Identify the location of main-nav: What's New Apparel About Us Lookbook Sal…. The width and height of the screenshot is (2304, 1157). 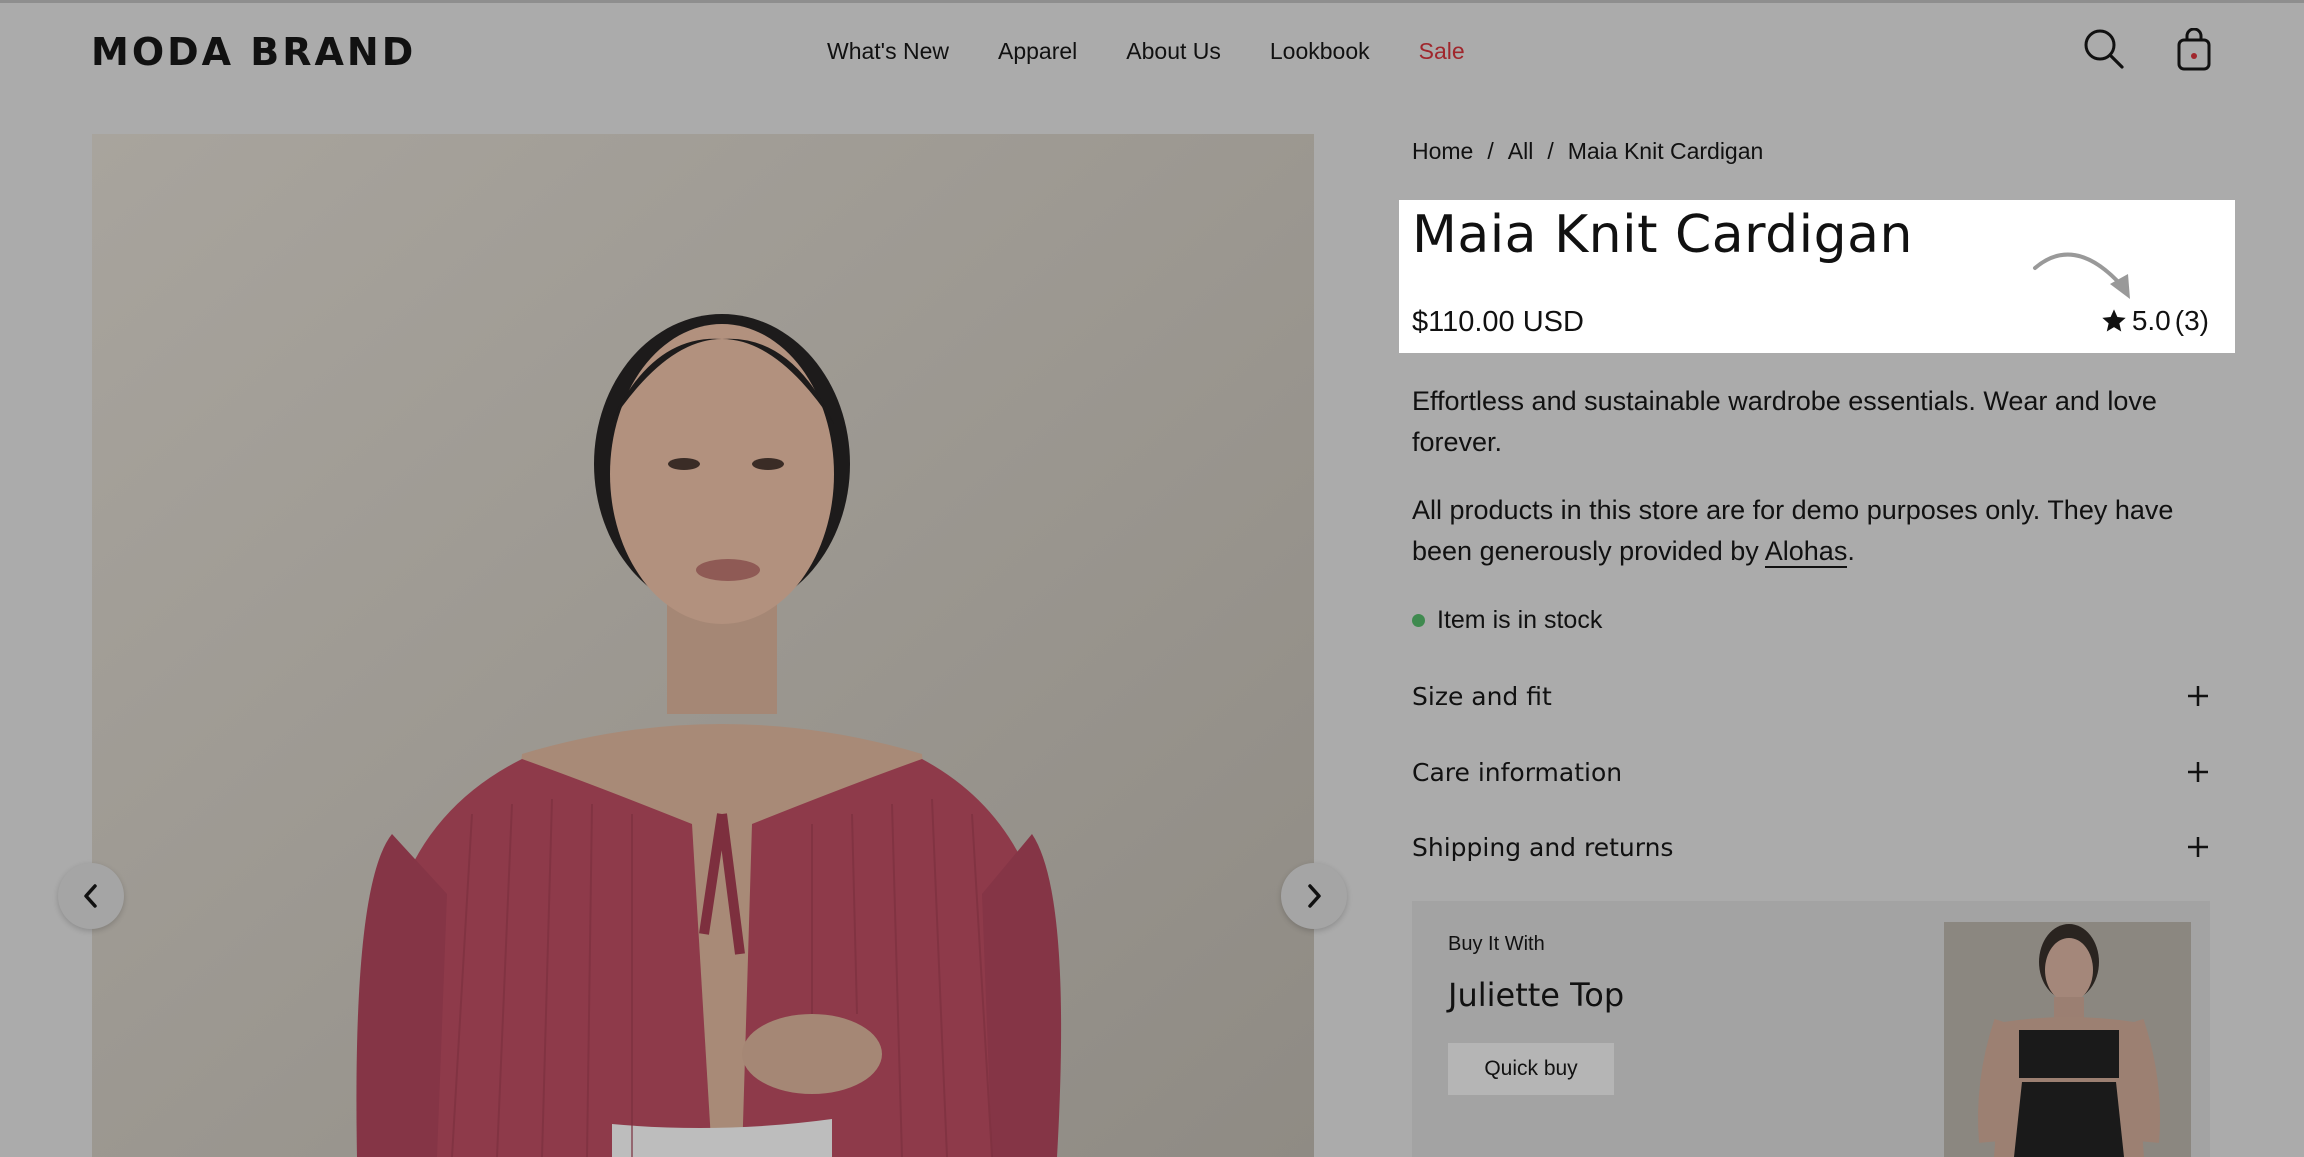
(1170, 51).